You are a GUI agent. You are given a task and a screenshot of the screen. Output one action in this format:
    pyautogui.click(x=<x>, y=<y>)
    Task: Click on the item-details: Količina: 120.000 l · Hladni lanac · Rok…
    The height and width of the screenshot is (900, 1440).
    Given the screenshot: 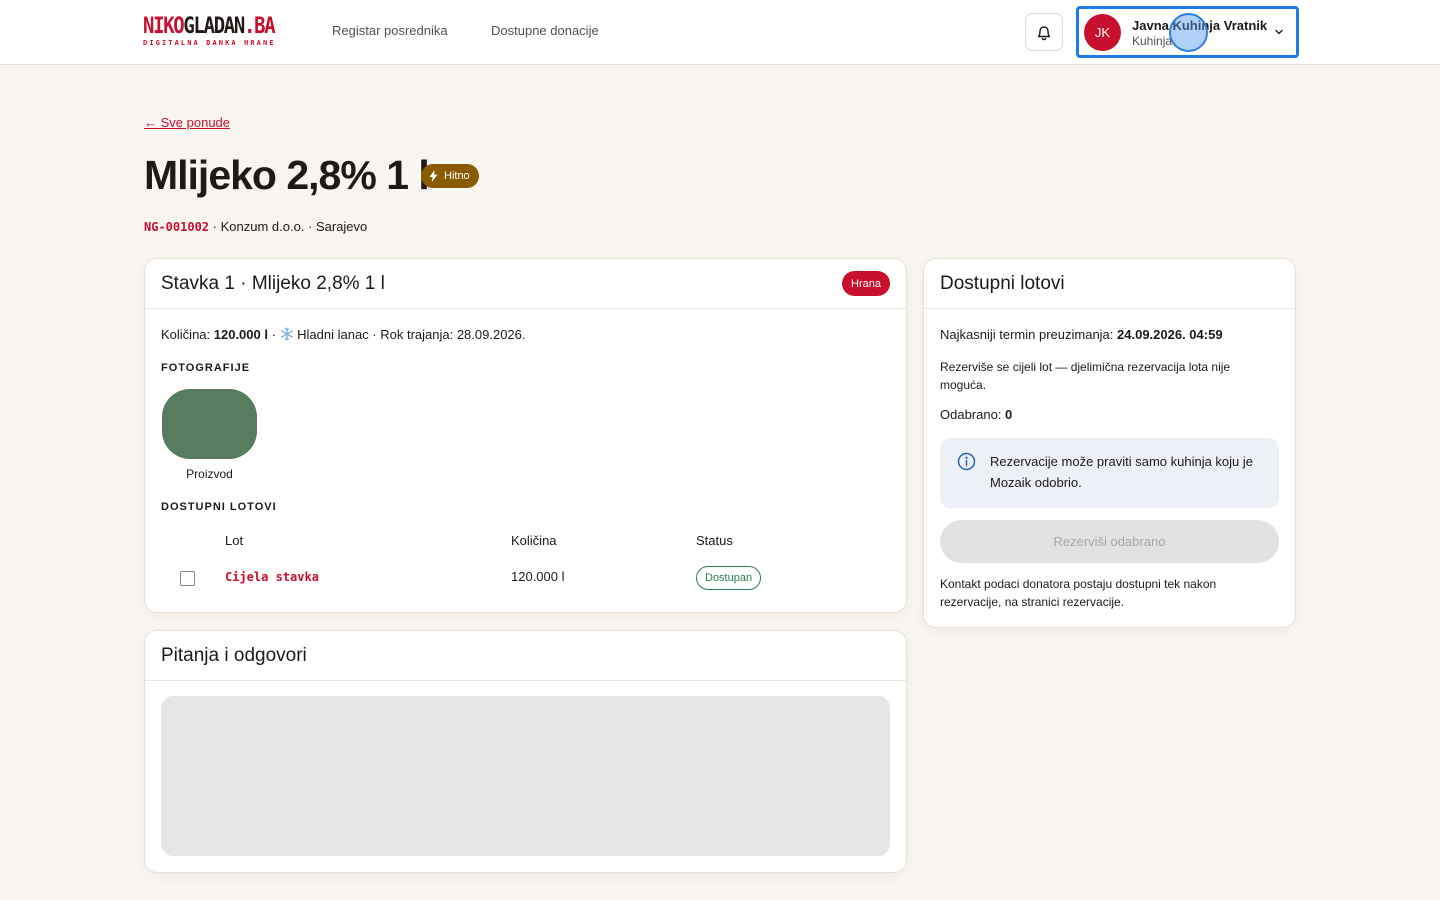 What is the action you would take?
    pyautogui.click(x=343, y=334)
    